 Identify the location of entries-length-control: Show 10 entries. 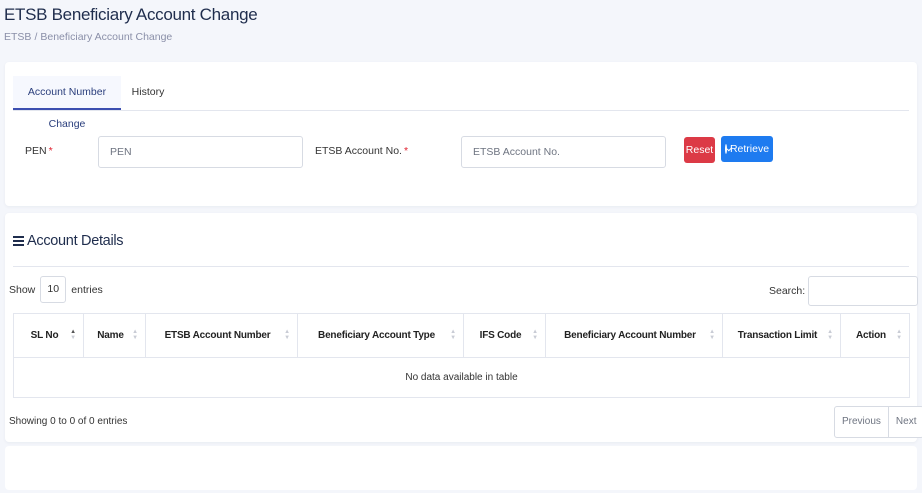
(56, 289).